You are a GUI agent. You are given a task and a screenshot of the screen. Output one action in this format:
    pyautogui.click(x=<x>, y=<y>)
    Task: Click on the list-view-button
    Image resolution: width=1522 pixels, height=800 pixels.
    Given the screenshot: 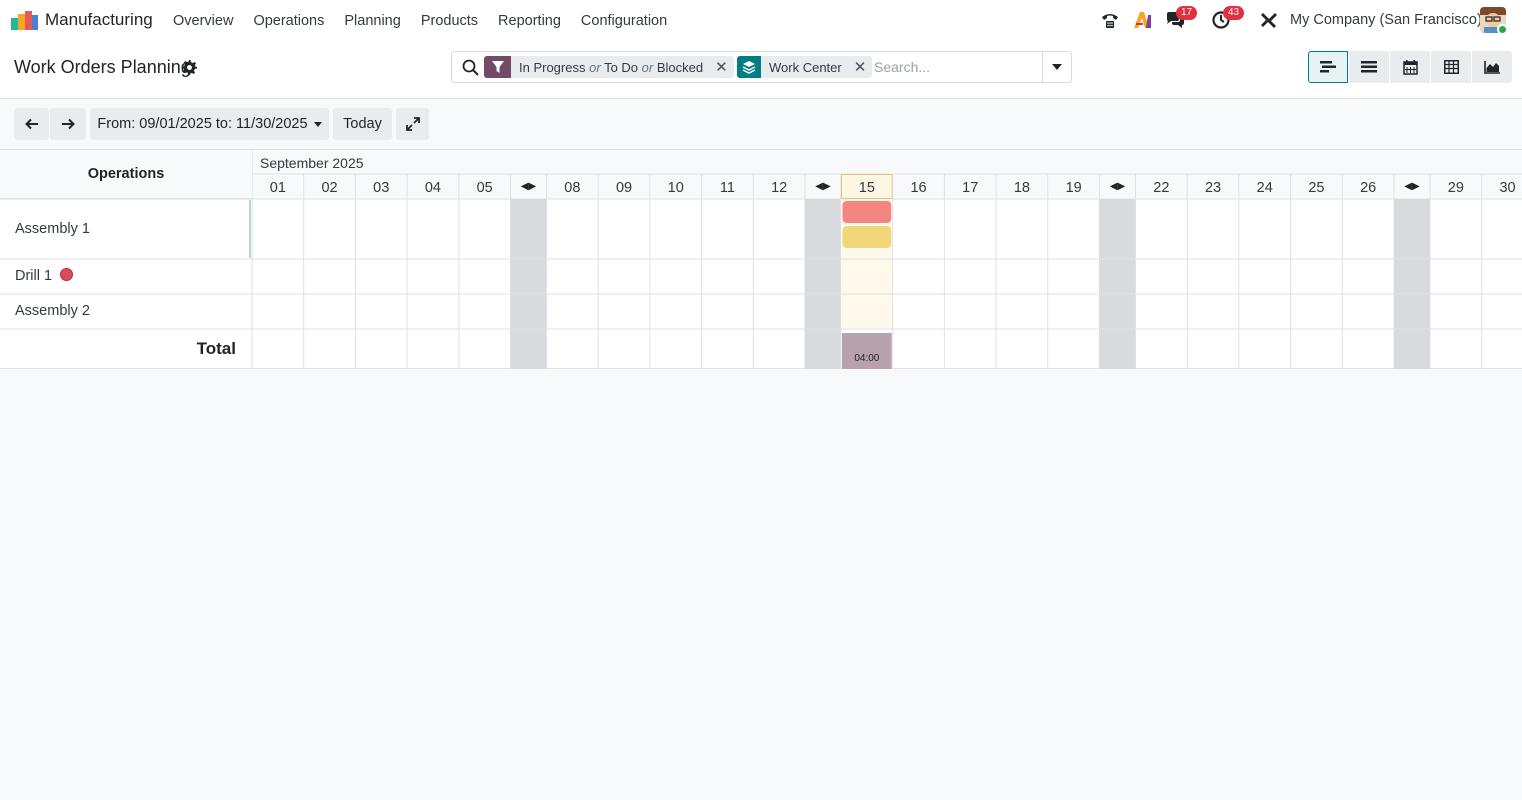 What is the action you would take?
    pyautogui.click(x=1369, y=67)
    